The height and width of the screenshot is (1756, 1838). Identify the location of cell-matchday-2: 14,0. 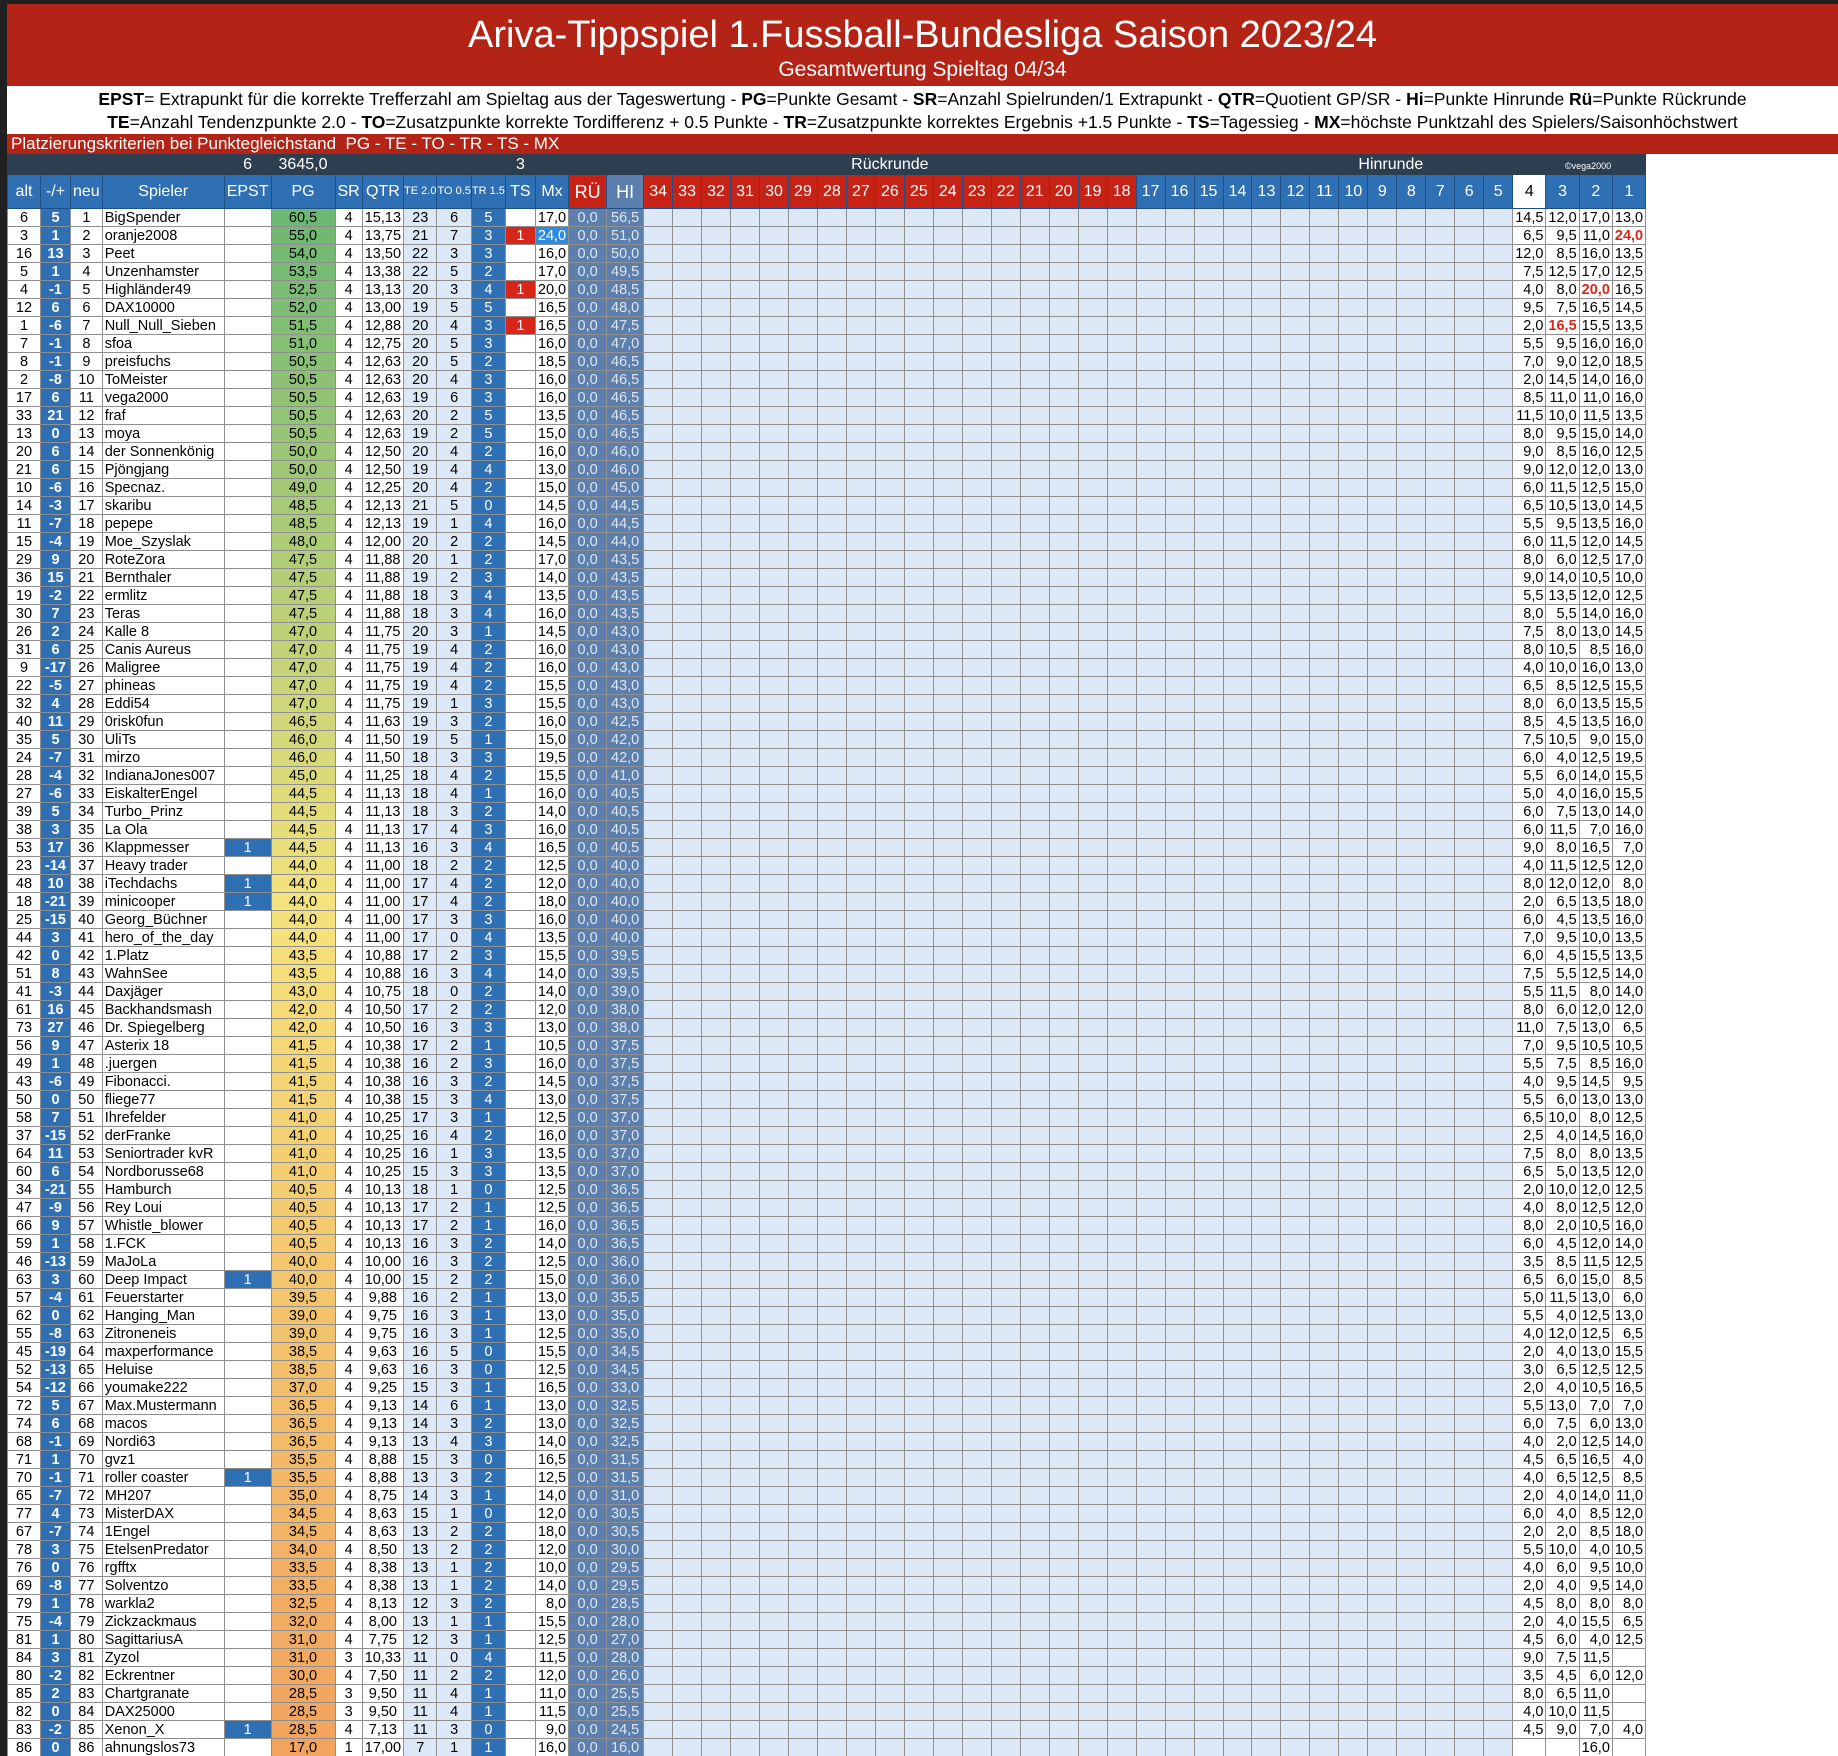
(1595, 1495).